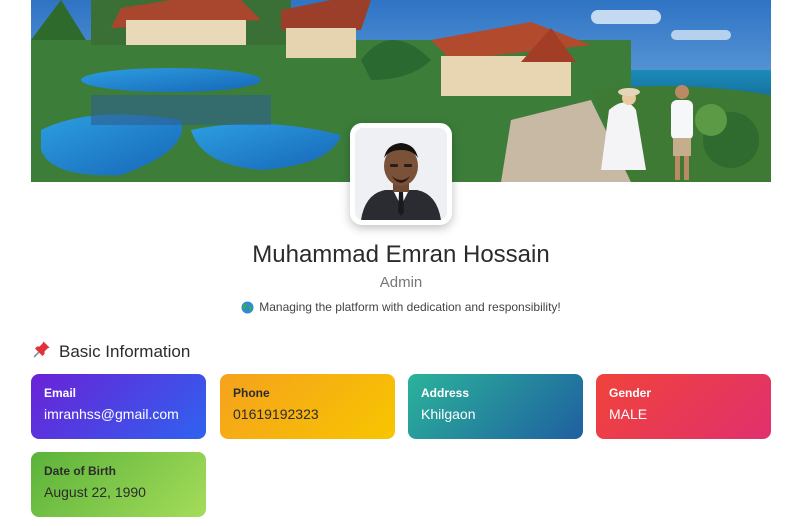 The width and height of the screenshot is (802, 526). I want to click on email-card: Email imranhss@gmail.com, so click(118, 406).